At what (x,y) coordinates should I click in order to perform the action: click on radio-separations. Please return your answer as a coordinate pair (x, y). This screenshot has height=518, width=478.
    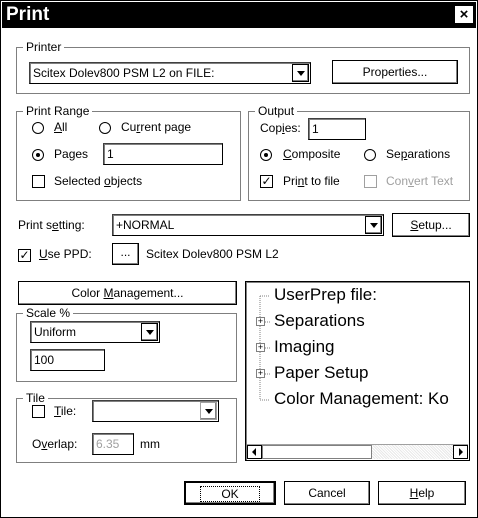
    Looking at the image, I should click on (370, 155).